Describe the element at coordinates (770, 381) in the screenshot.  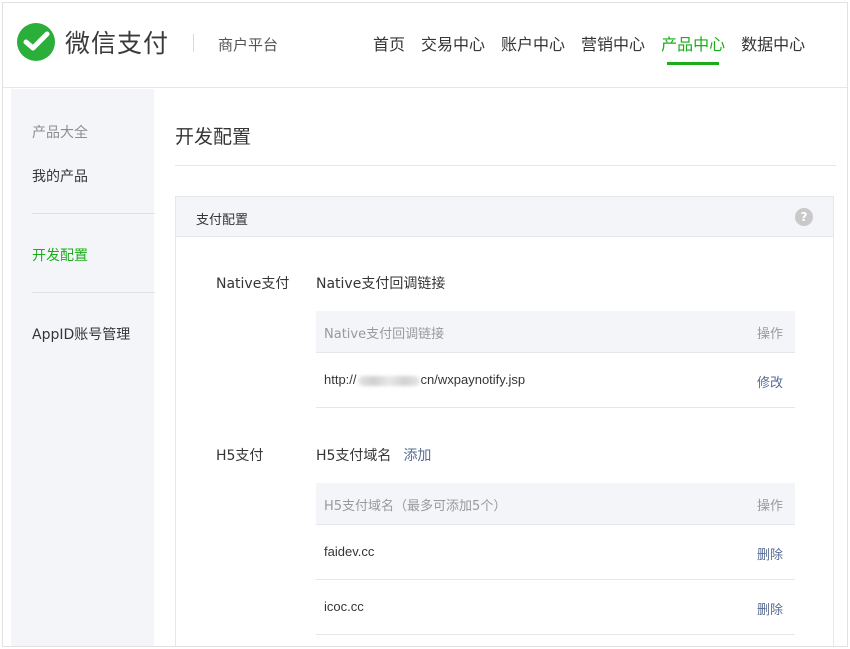
I see `edit-link: 修改` at that location.